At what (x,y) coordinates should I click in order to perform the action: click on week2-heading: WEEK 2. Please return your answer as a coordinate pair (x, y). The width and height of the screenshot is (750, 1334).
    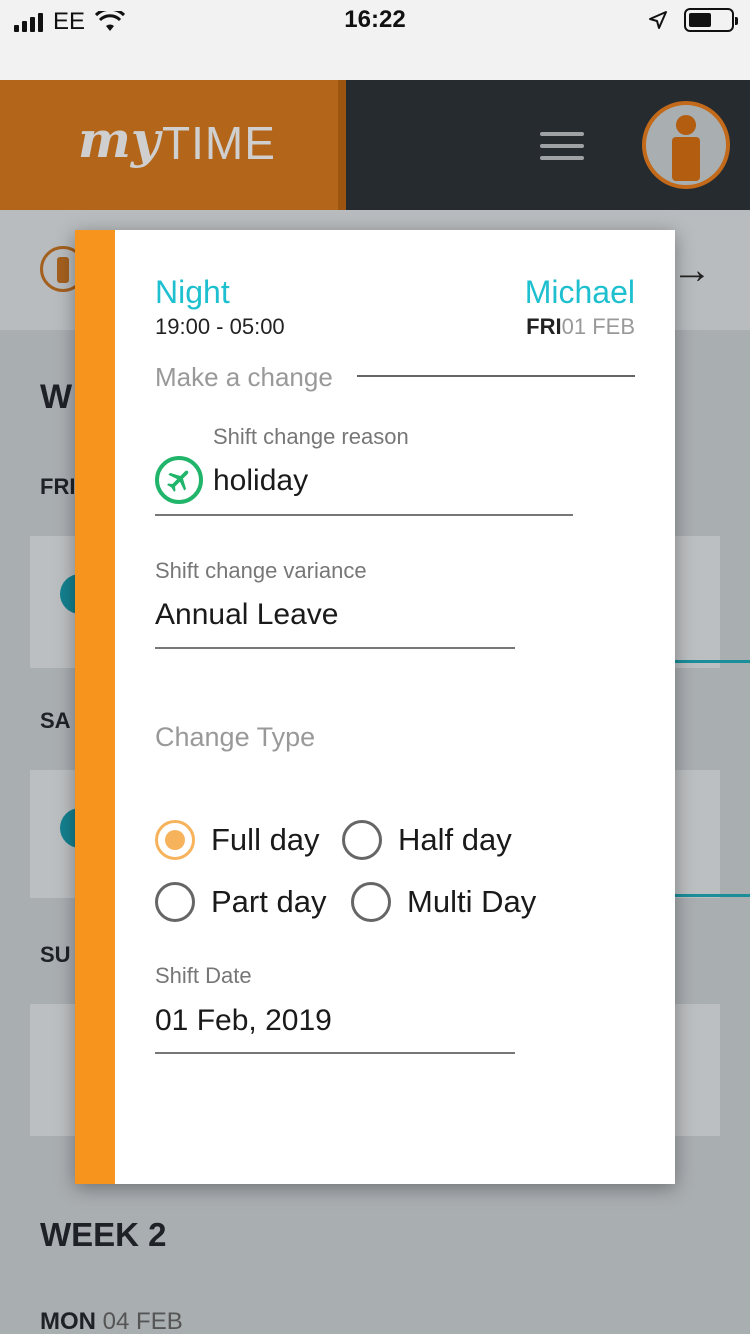
    Looking at the image, I should click on (103, 1234).